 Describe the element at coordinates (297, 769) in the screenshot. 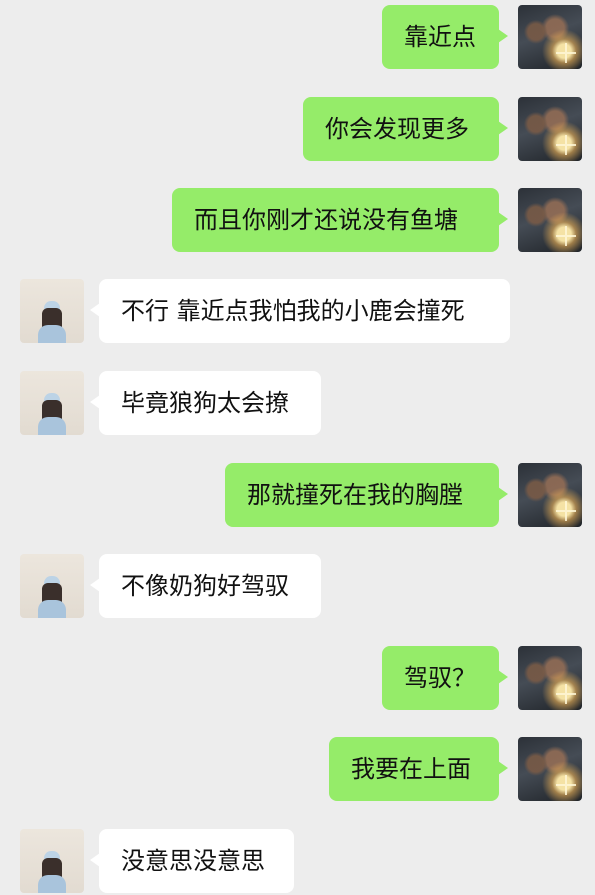

I see `message-row: 我要在上面` at that location.